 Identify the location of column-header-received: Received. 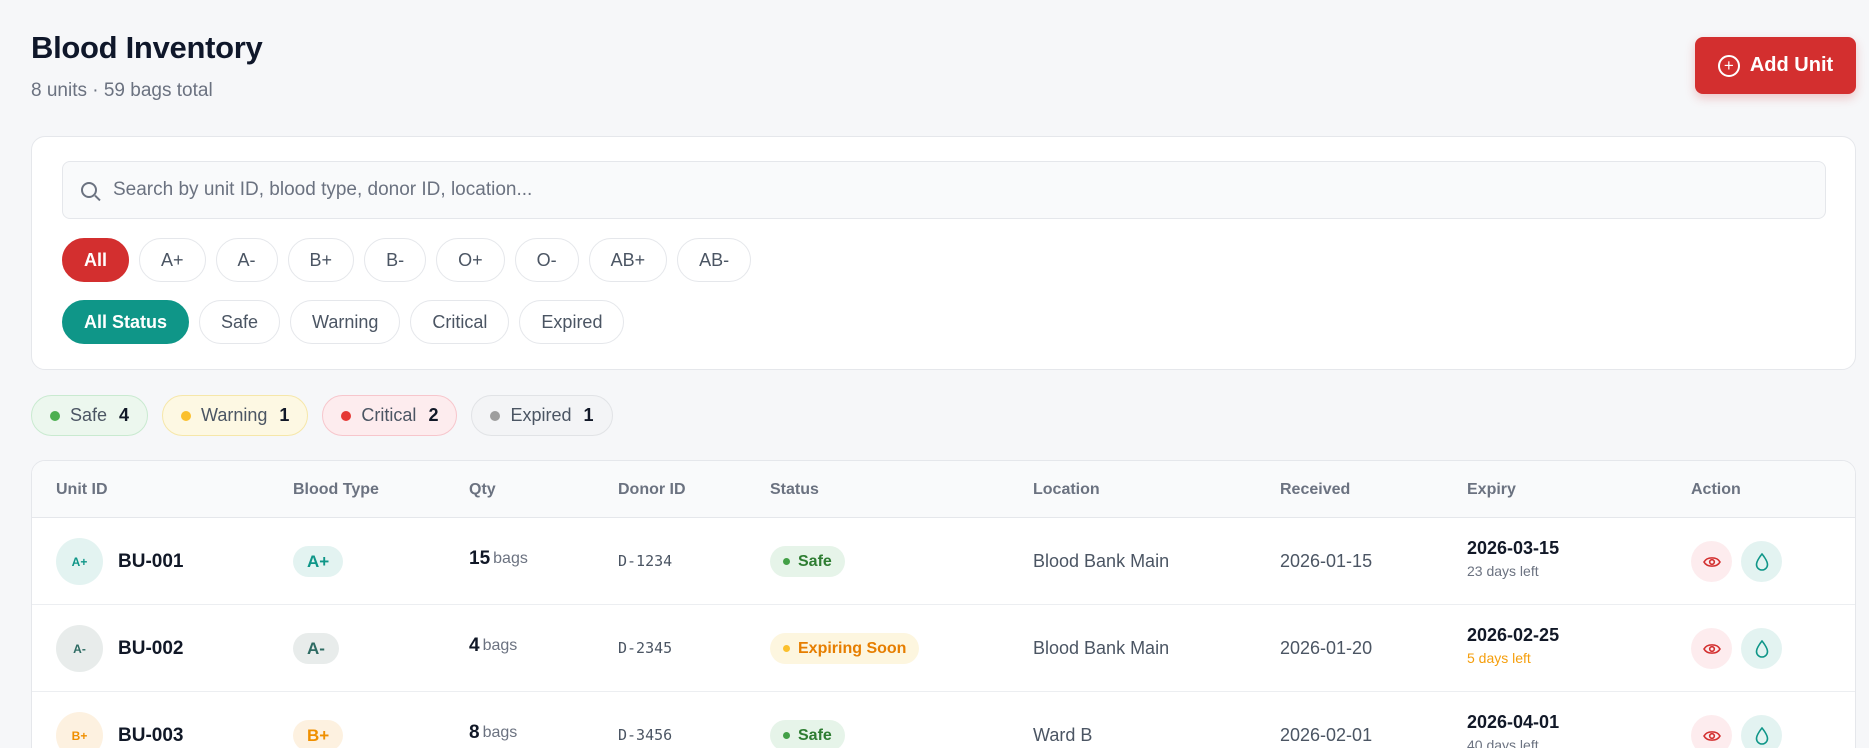
(1315, 490).